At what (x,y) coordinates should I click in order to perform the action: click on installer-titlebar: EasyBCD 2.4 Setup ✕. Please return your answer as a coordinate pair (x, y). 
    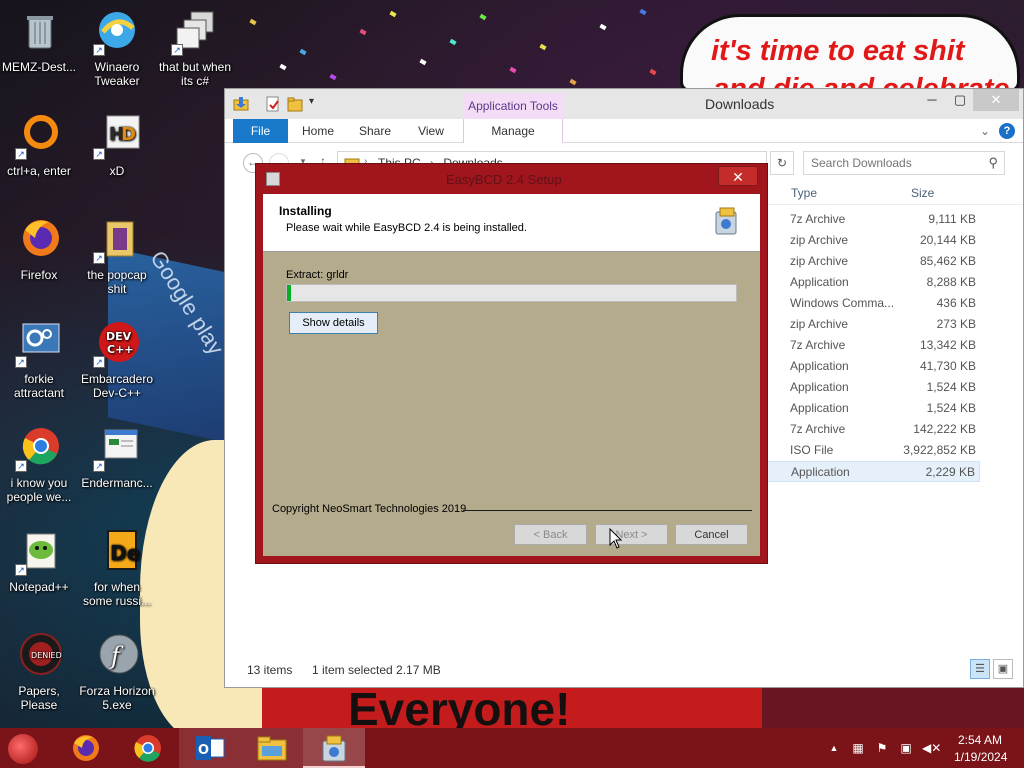
    Looking at the image, I should click on (511, 179).